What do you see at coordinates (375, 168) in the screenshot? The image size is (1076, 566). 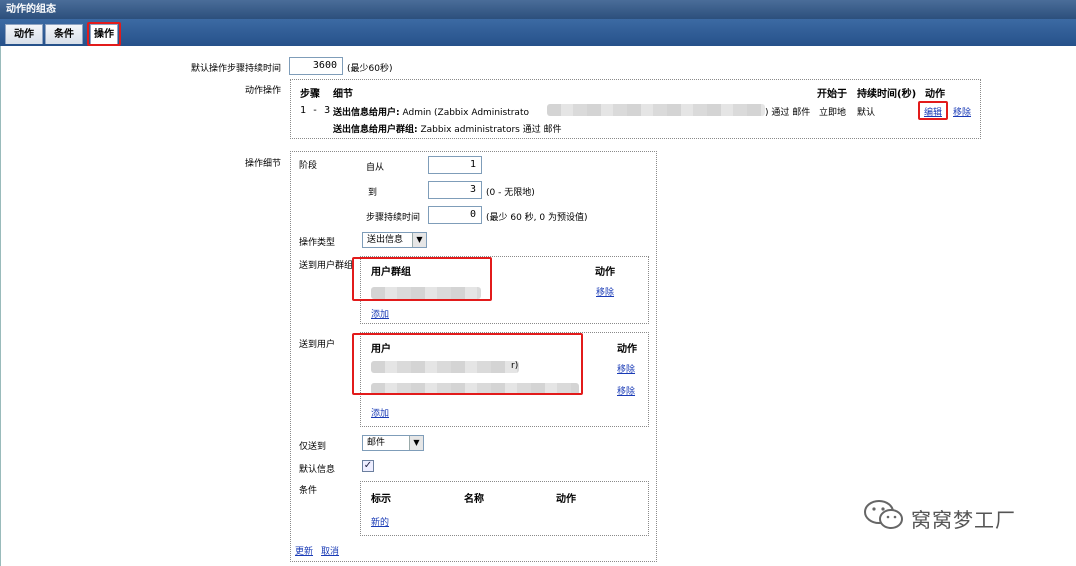 I see `from-label: 自从` at bounding box center [375, 168].